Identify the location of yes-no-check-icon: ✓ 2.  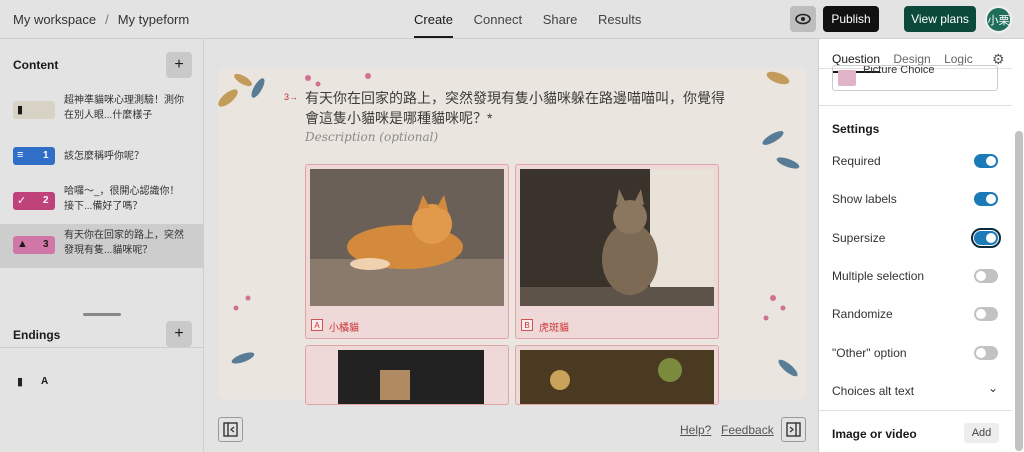
(34, 201).